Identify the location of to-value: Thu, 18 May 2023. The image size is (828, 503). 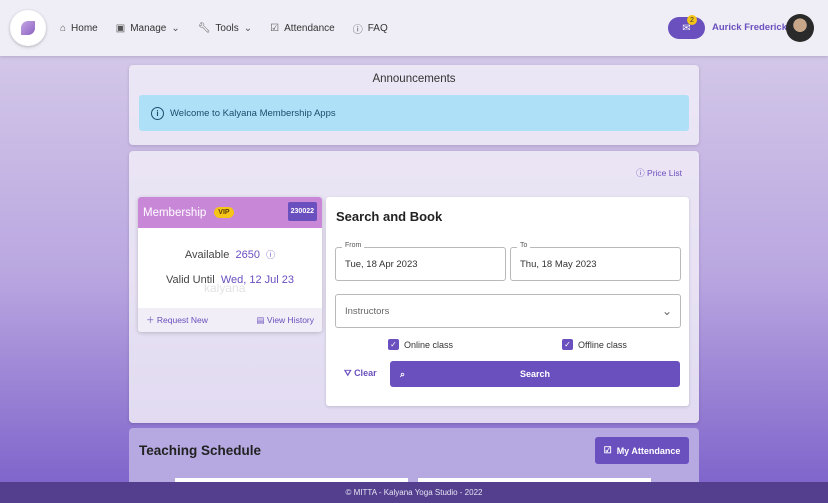
(558, 264).